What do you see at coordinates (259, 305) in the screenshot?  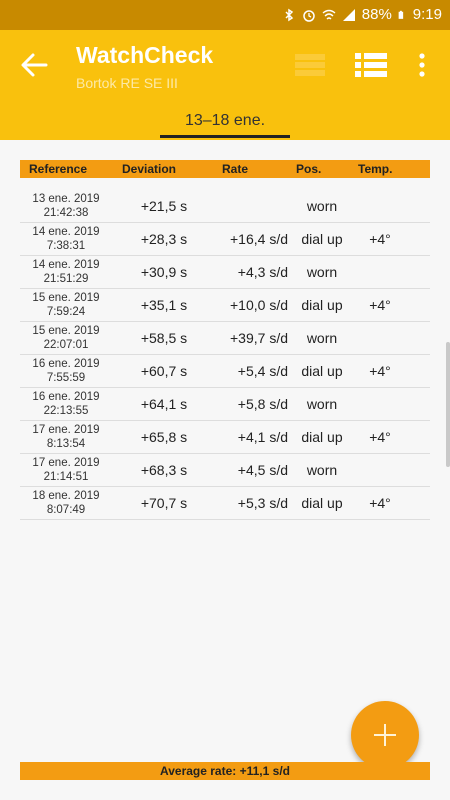 I see `rate-cell: +10,0 s/d` at bounding box center [259, 305].